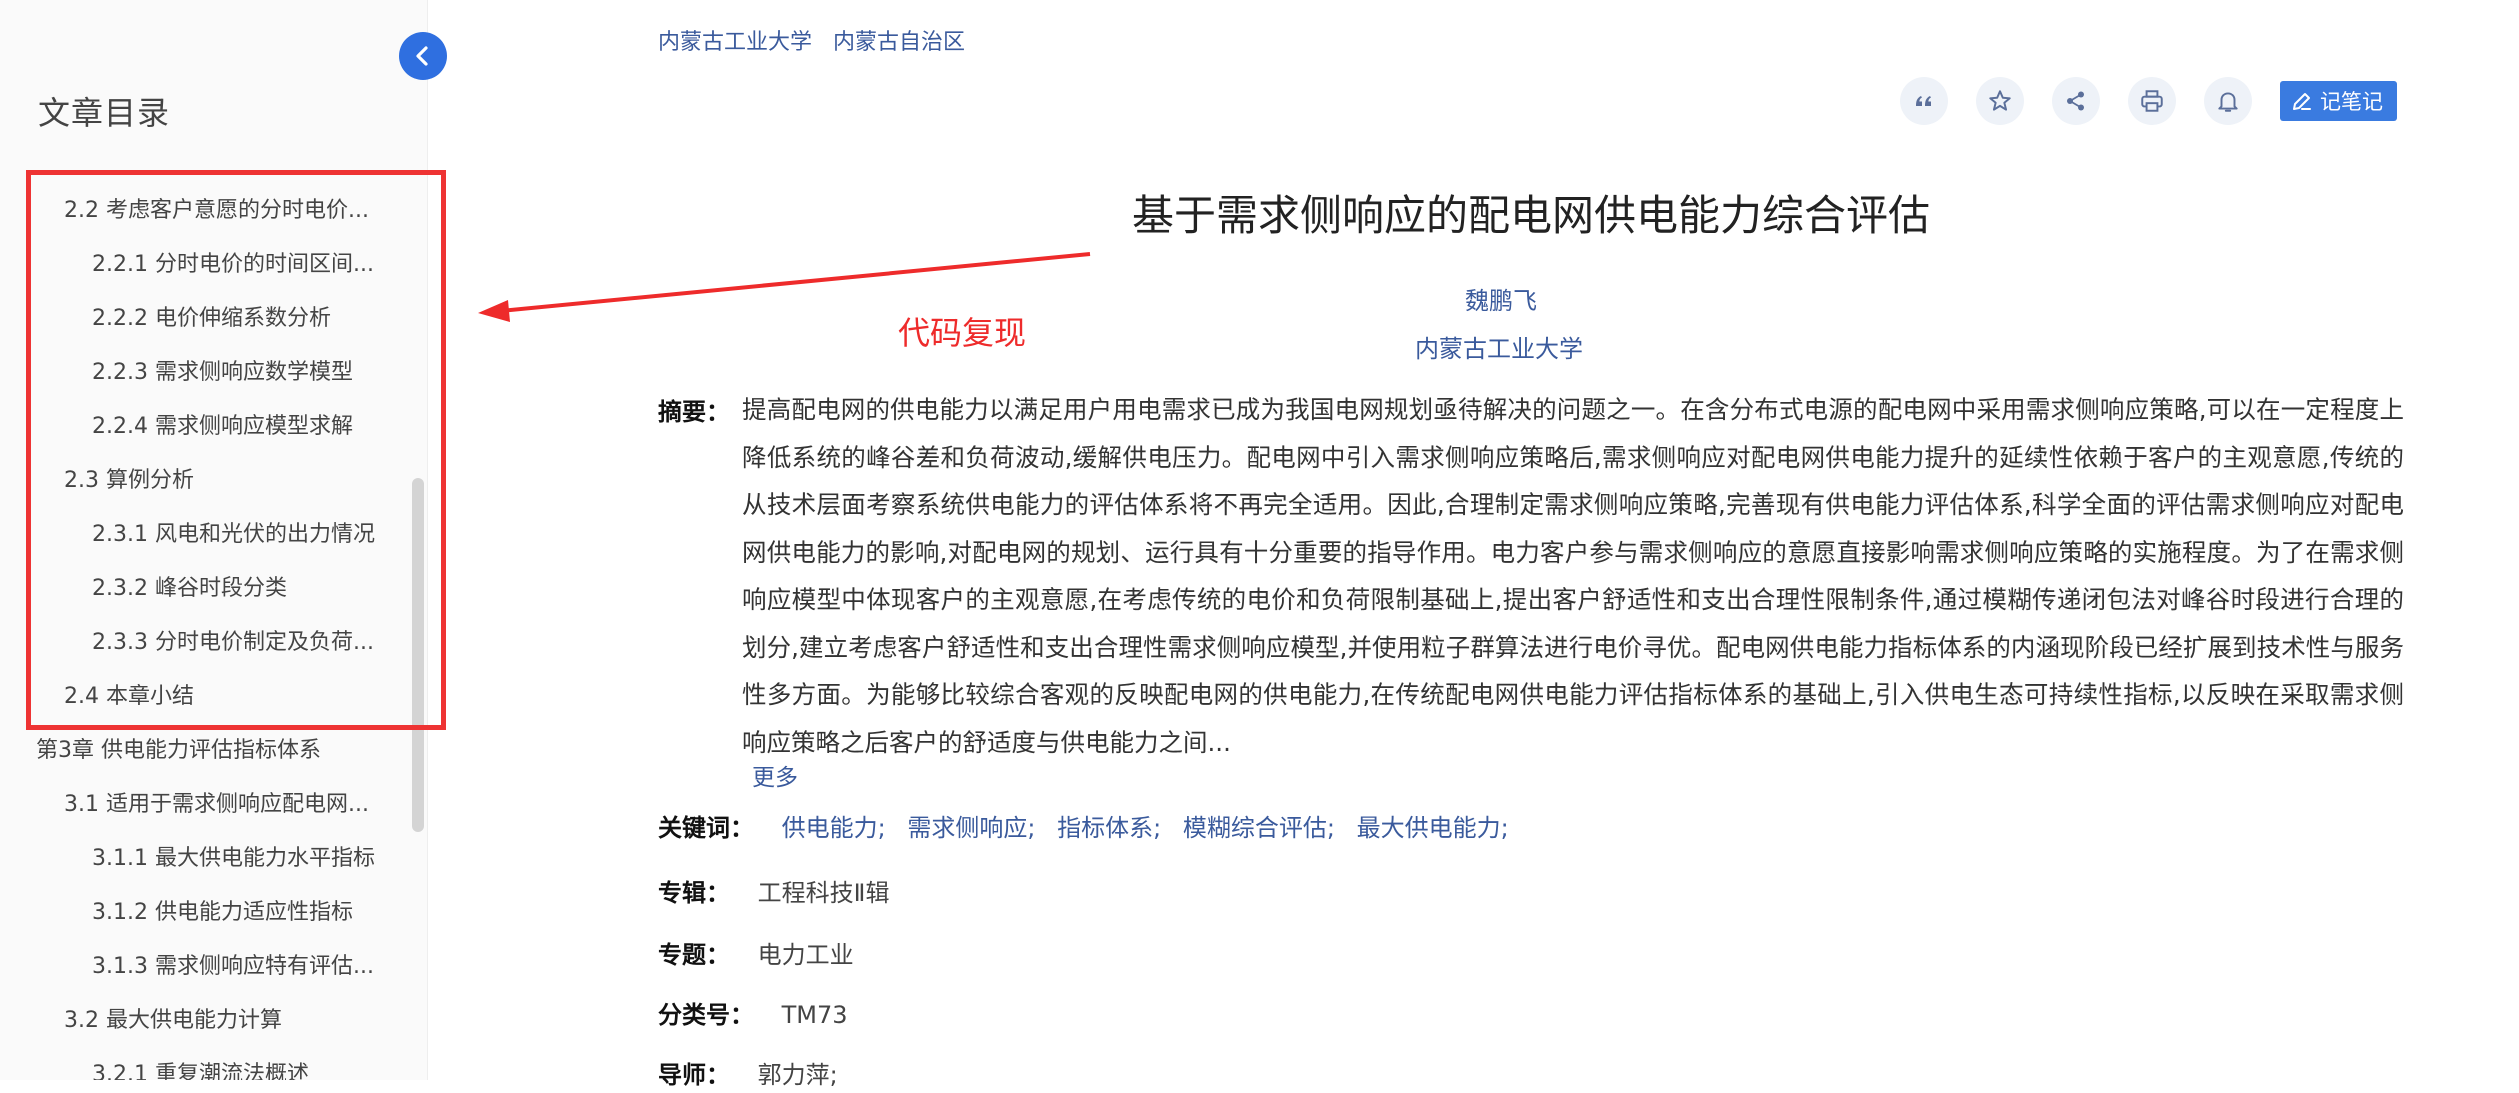  What do you see at coordinates (1109, 828) in the screenshot?
I see `keyword-link: 指标体系;` at bounding box center [1109, 828].